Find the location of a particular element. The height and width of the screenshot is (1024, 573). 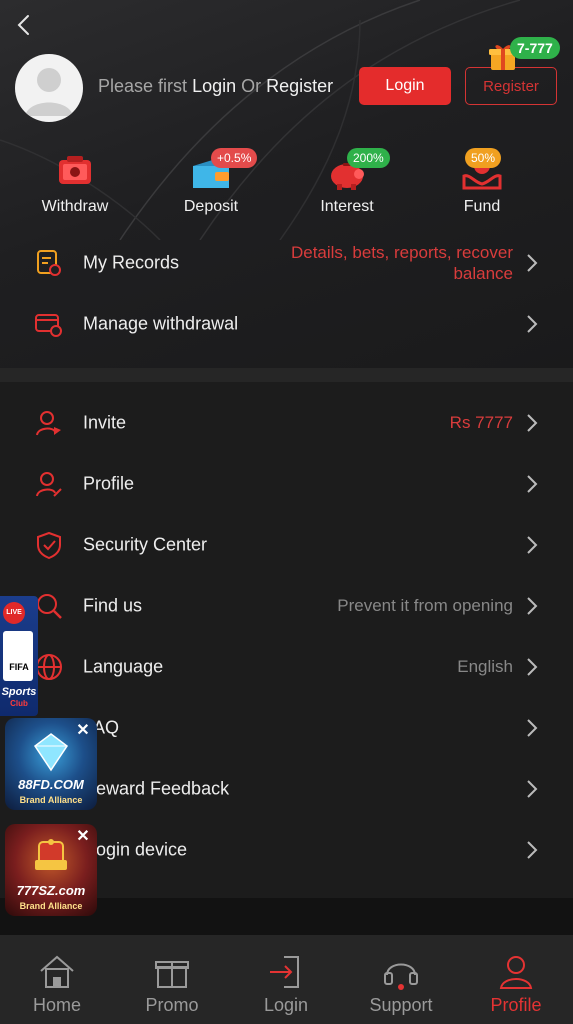

sports-label: Sports is located at coordinates (19, 692).